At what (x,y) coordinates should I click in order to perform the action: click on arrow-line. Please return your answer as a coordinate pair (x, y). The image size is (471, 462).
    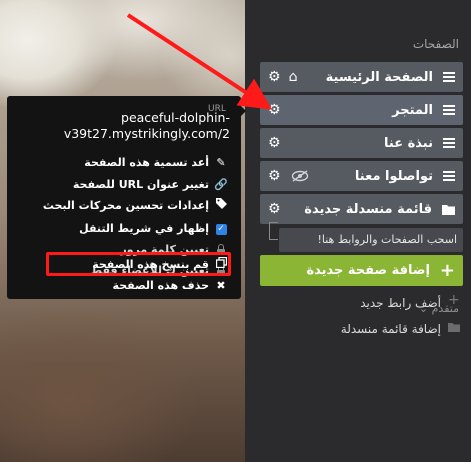
    Looking at the image, I should click on (199, 61).